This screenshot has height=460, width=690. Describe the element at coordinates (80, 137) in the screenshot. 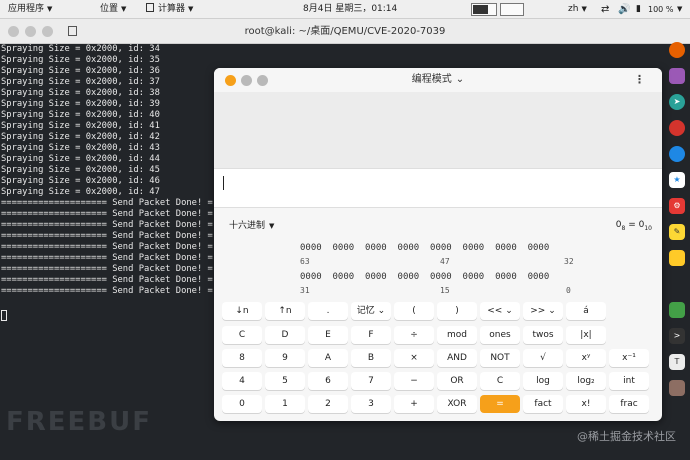

I see `terminal-line: Spraying Size = 0x2000, id: 42` at that location.